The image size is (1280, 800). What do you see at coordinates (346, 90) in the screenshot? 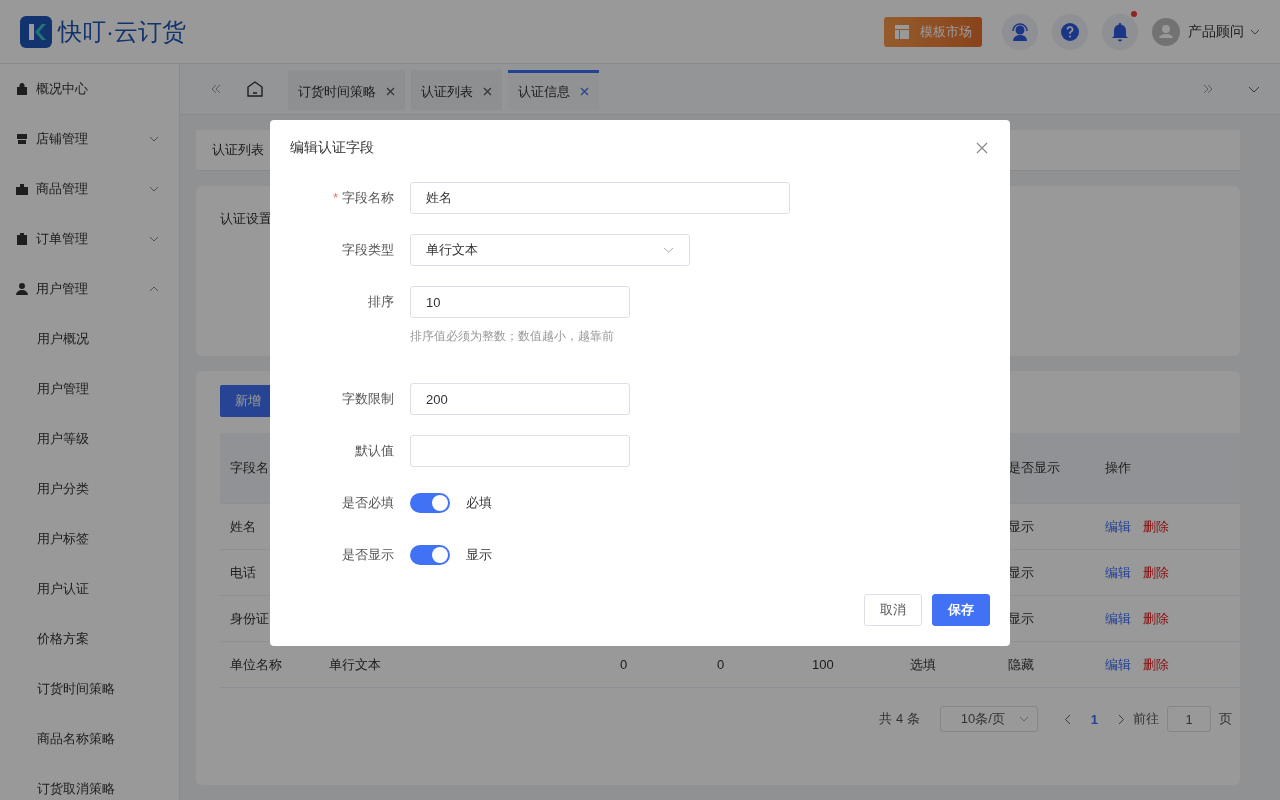
I see `tab: 订货时间策略` at bounding box center [346, 90].